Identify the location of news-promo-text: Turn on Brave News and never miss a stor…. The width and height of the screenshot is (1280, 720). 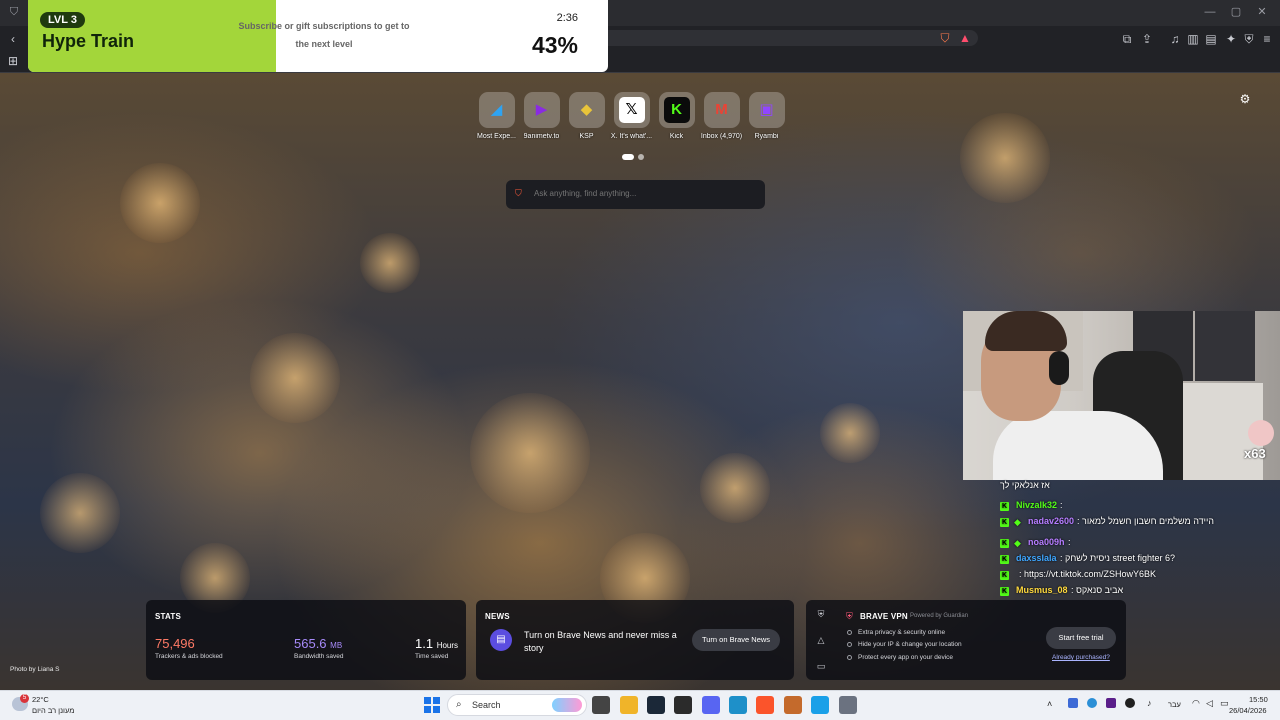
(600, 641).